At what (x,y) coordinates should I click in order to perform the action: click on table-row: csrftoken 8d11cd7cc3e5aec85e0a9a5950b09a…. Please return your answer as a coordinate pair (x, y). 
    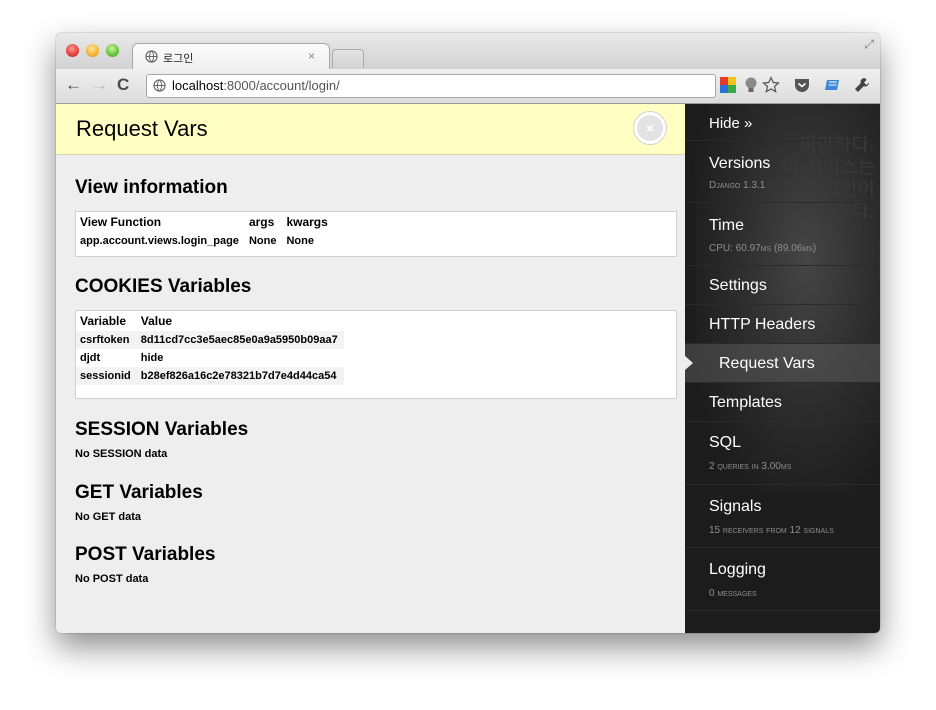
    Looking at the image, I should click on (210, 340).